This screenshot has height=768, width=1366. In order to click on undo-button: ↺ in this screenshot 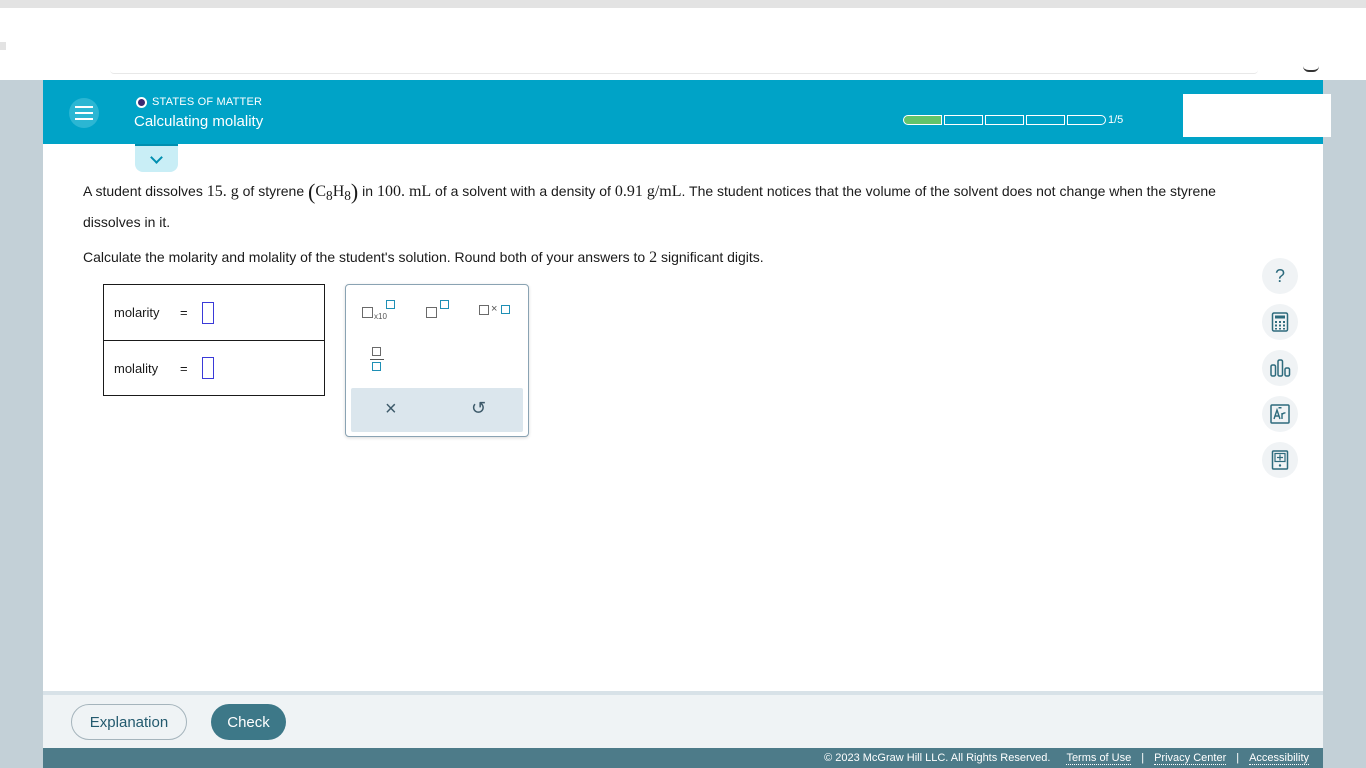, I will do `click(478, 408)`.